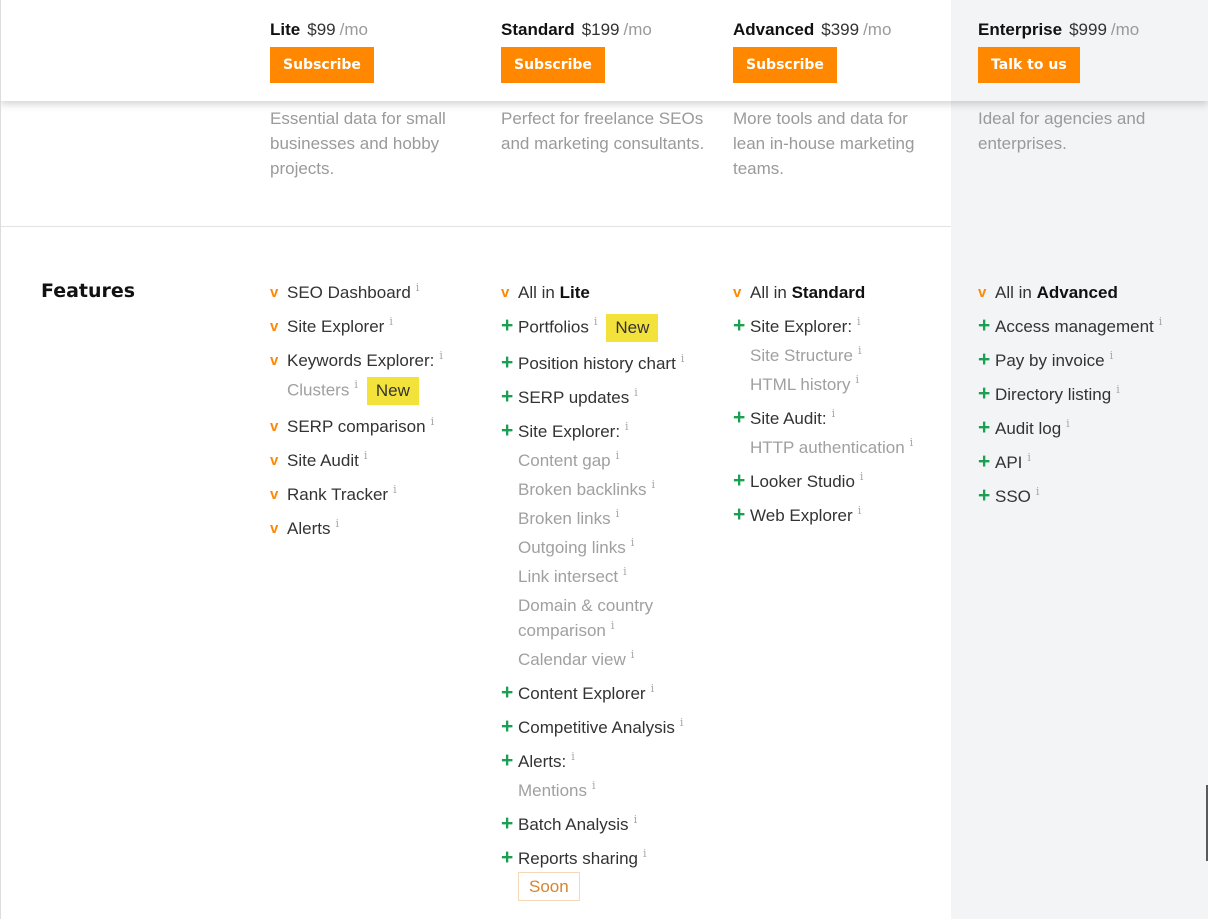 The width and height of the screenshot is (1208, 919). I want to click on feature-looker-studio: + Looker Studio i, so click(843, 481).